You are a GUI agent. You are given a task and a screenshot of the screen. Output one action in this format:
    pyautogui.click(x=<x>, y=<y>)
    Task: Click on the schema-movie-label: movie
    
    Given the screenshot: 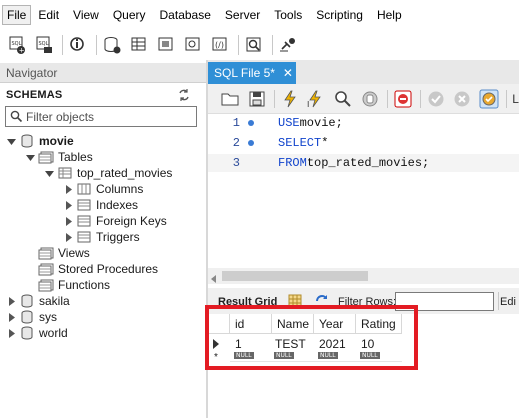 What is the action you would take?
    pyautogui.click(x=56, y=141)
    